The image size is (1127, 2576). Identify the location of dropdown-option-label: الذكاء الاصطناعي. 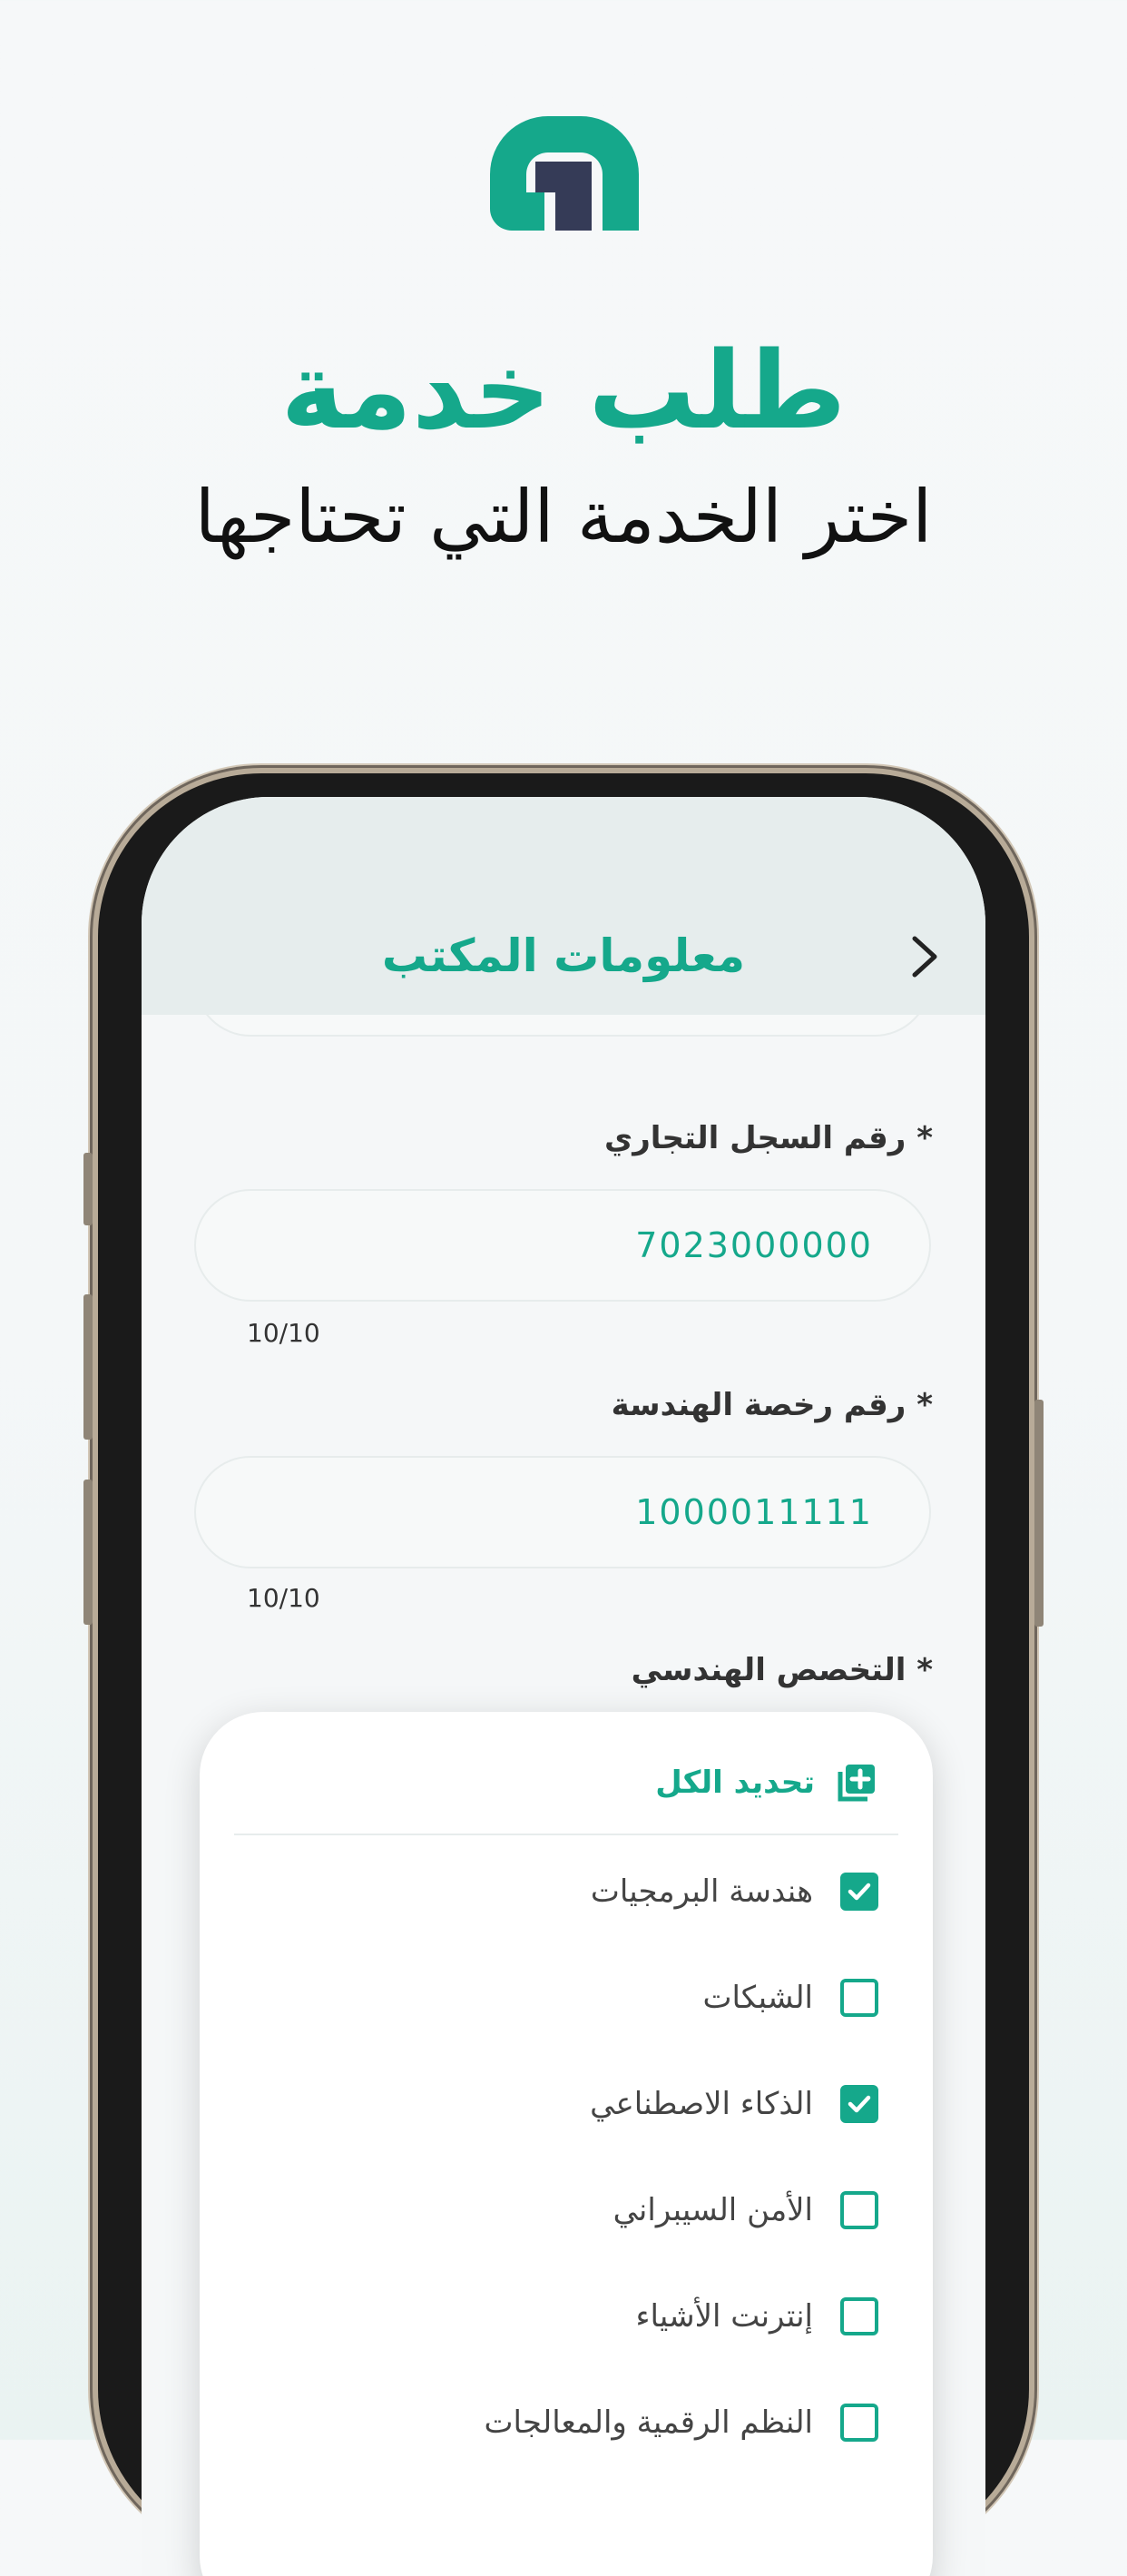
(701, 2104).